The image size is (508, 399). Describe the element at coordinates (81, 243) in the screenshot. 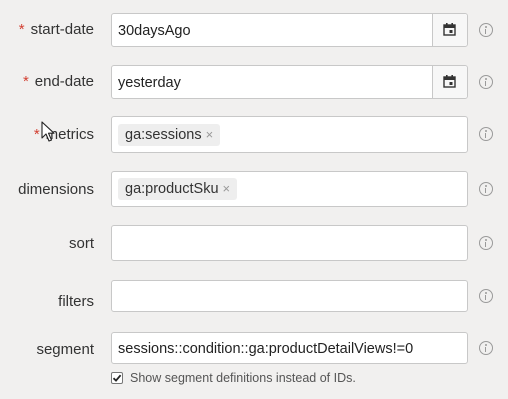

I see `sort-label: sort` at that location.